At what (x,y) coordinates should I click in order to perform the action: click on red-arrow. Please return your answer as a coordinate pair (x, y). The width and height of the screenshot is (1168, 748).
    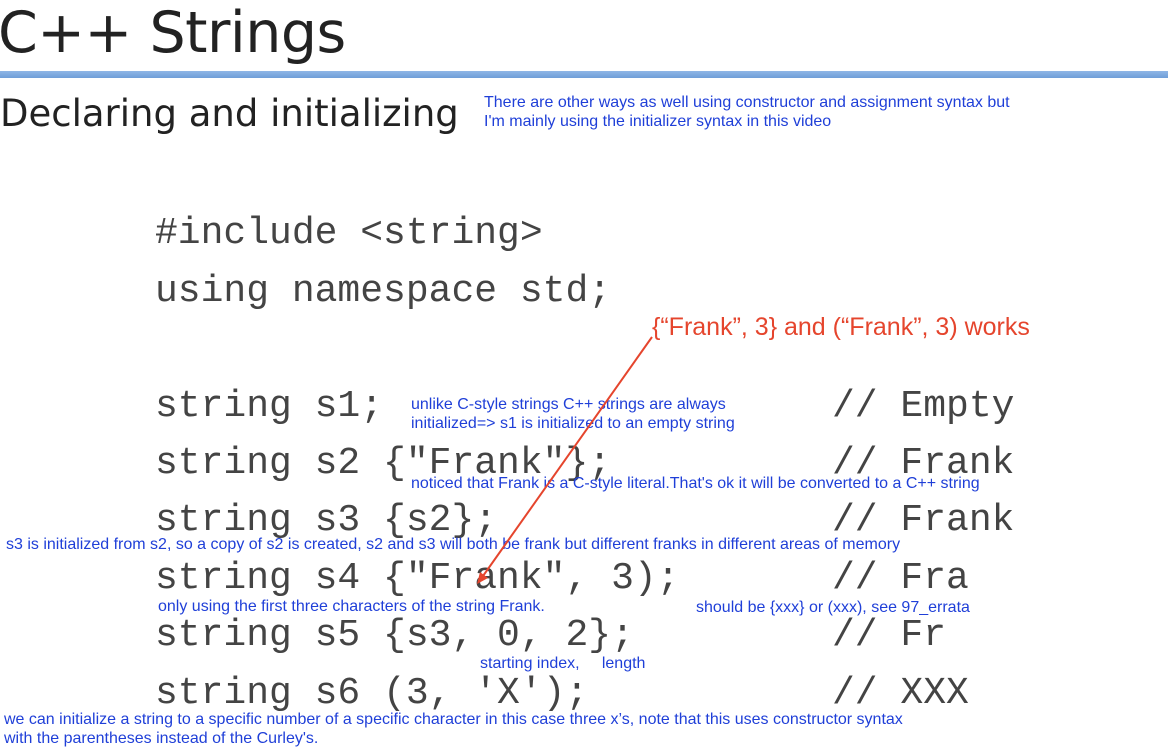
    Looking at the image, I should click on (565, 460).